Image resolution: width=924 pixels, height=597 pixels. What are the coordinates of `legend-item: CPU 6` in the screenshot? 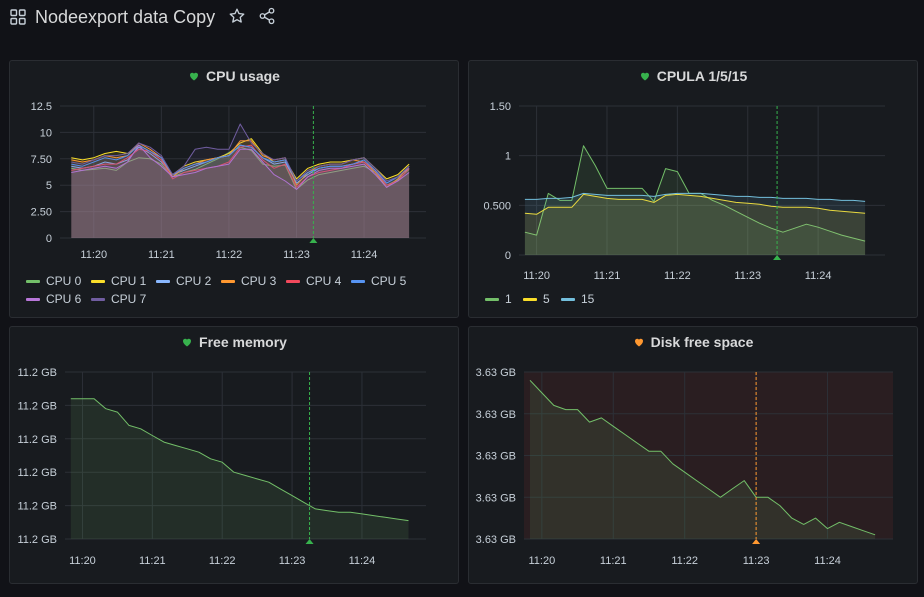 It's located at (53, 299).